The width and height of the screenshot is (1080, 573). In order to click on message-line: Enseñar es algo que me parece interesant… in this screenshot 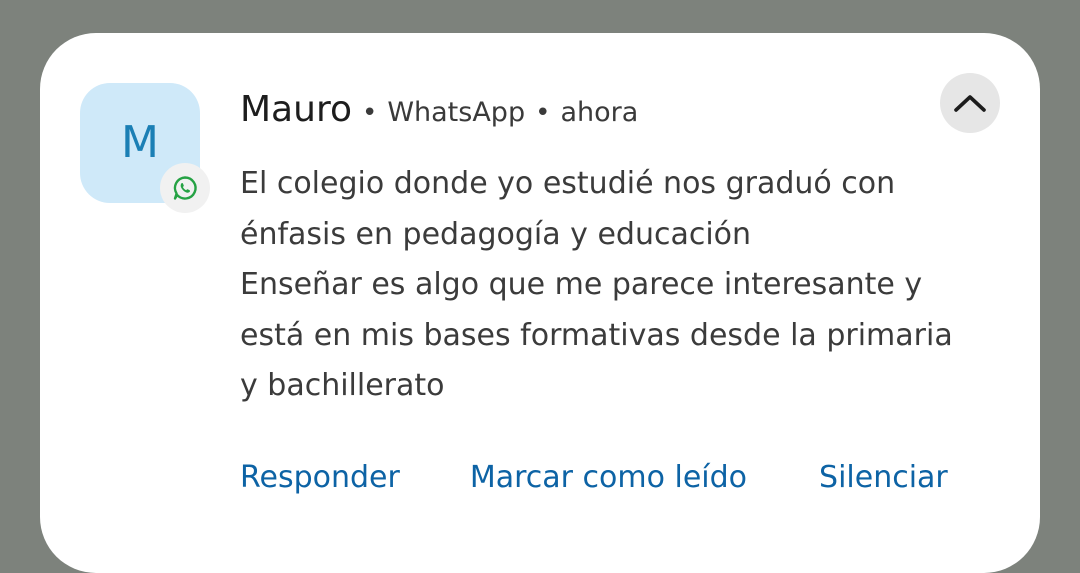, I will do `click(581, 284)`.